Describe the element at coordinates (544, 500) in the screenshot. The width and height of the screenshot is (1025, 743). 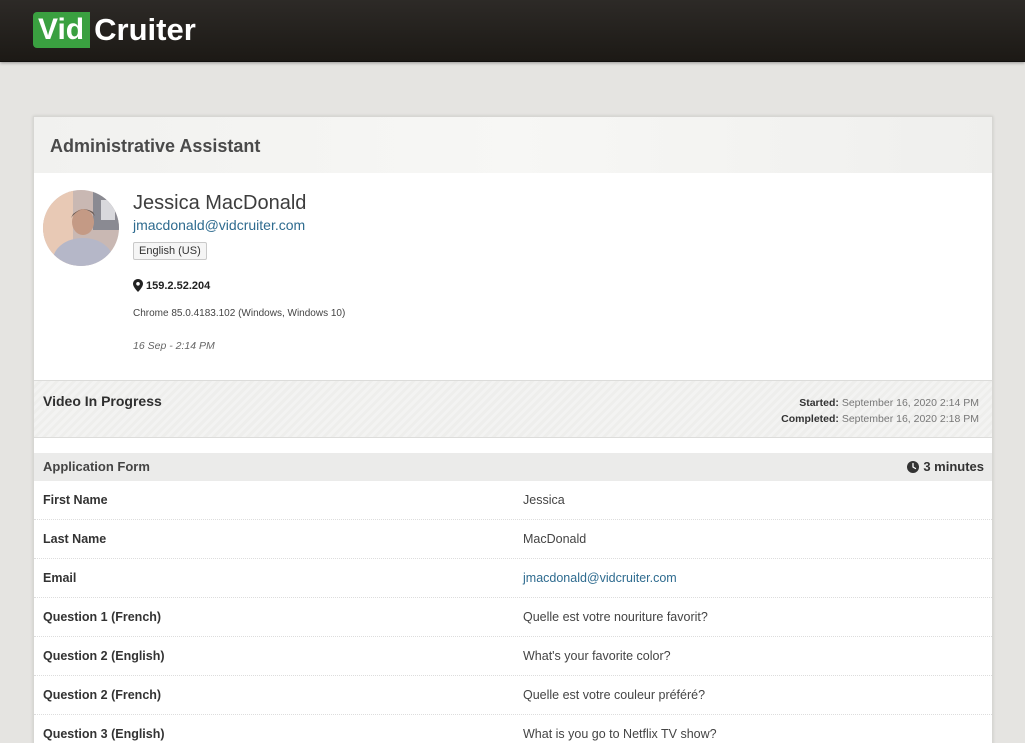
I see `row-value: Jessica` at that location.